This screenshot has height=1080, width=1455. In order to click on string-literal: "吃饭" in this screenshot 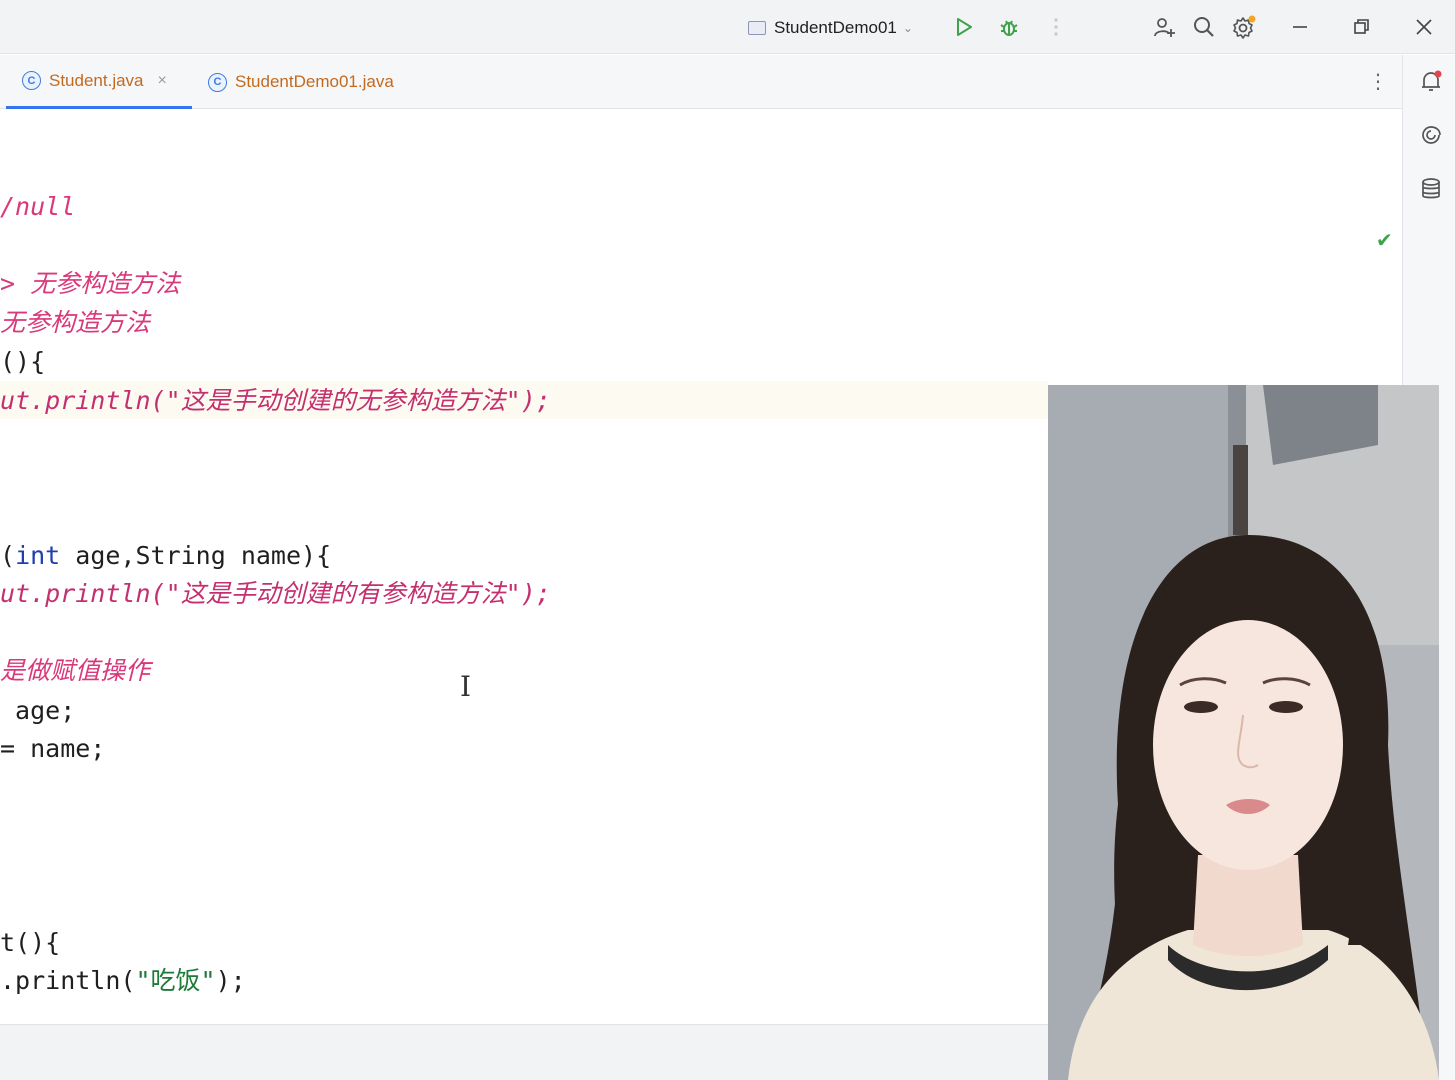, I will do `click(175, 980)`.